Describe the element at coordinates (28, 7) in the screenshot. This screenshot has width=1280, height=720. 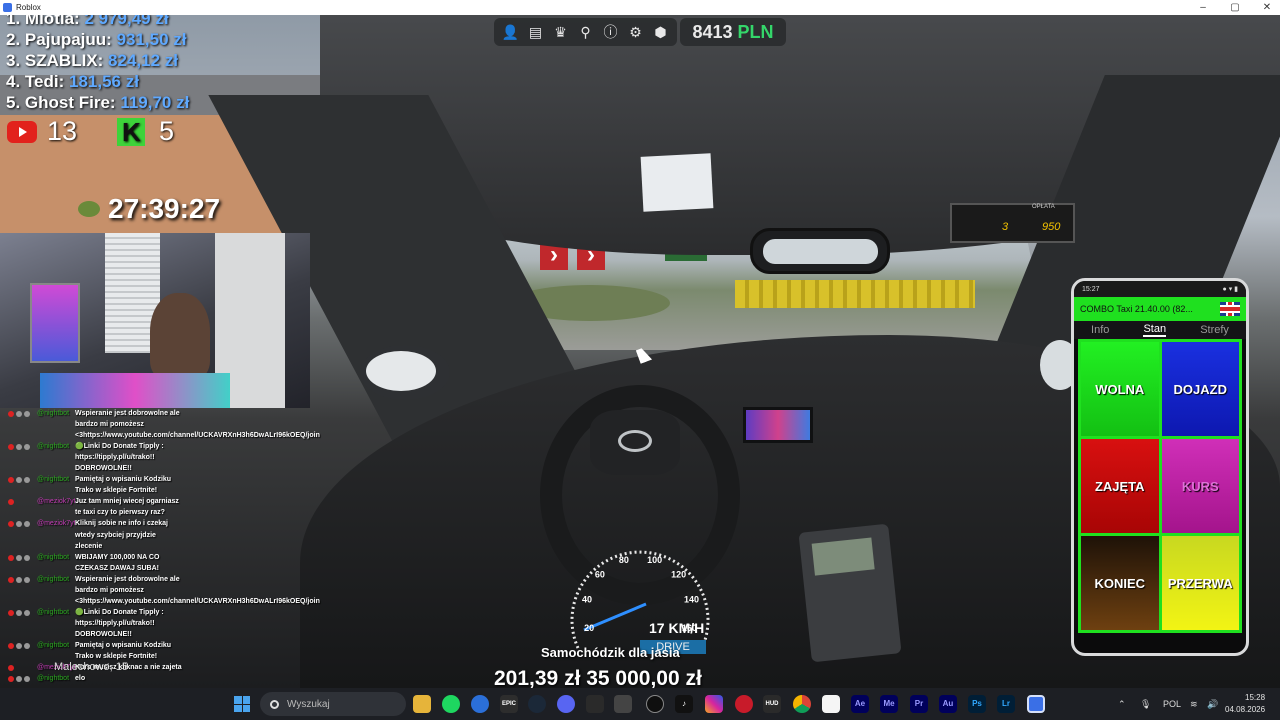
I see `window-title: Roblox` at that location.